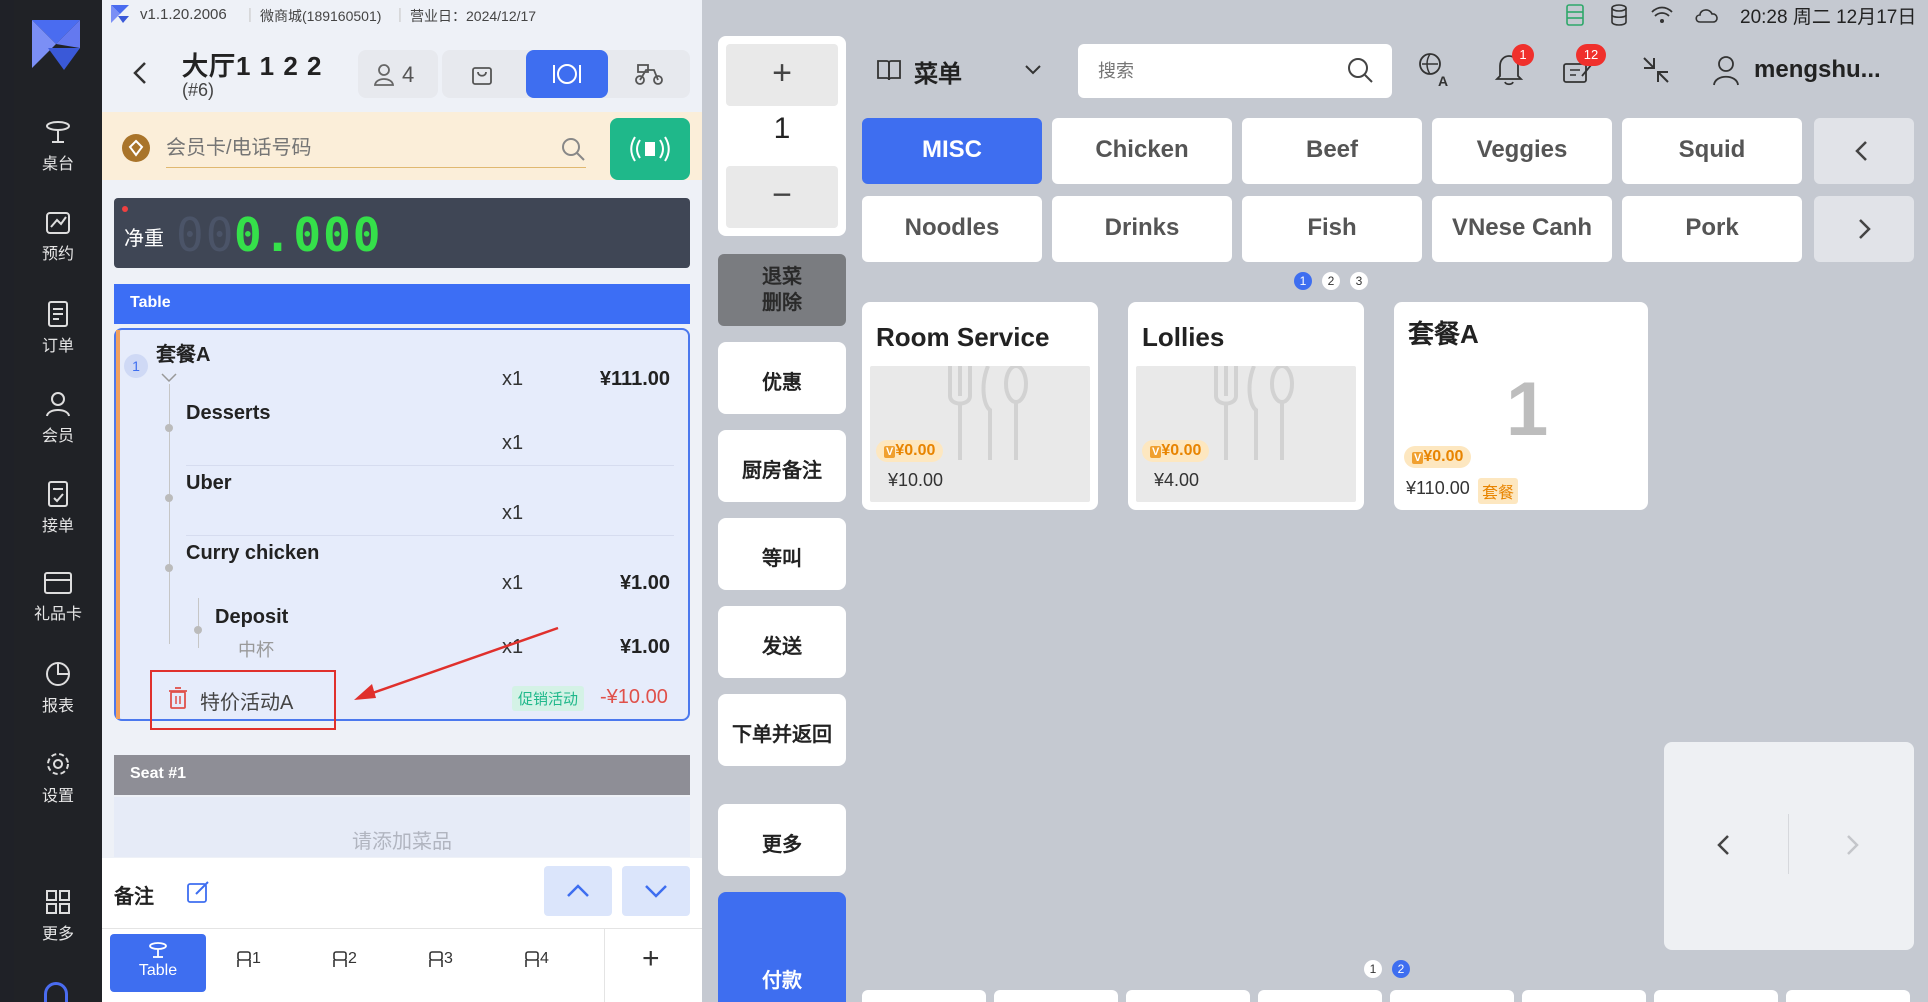  What do you see at coordinates (430, 535) in the screenshot?
I see `divider` at bounding box center [430, 535].